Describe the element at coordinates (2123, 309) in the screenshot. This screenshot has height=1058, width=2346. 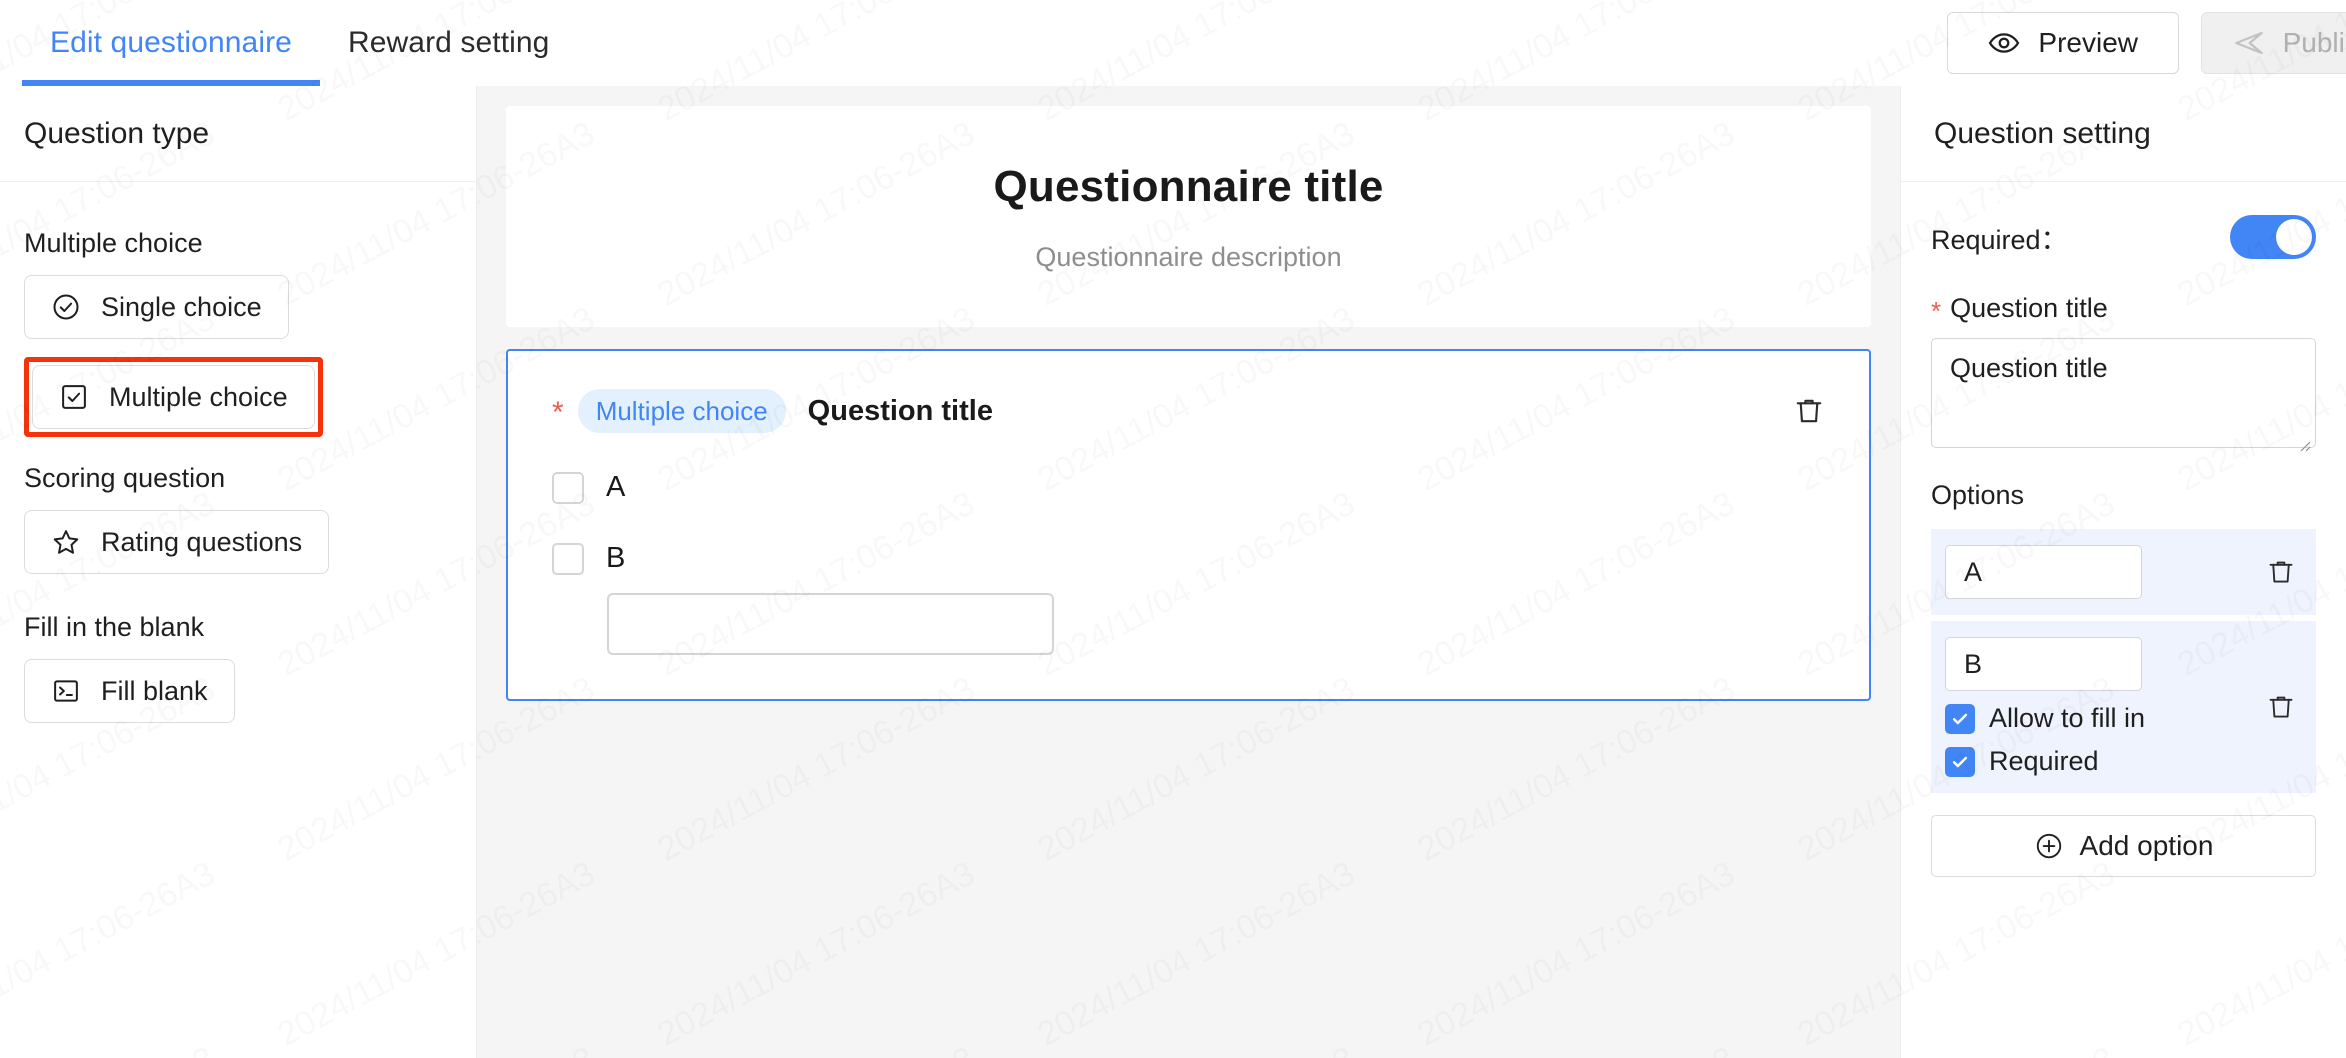
I see `question-title-field-label: * Question title` at that location.